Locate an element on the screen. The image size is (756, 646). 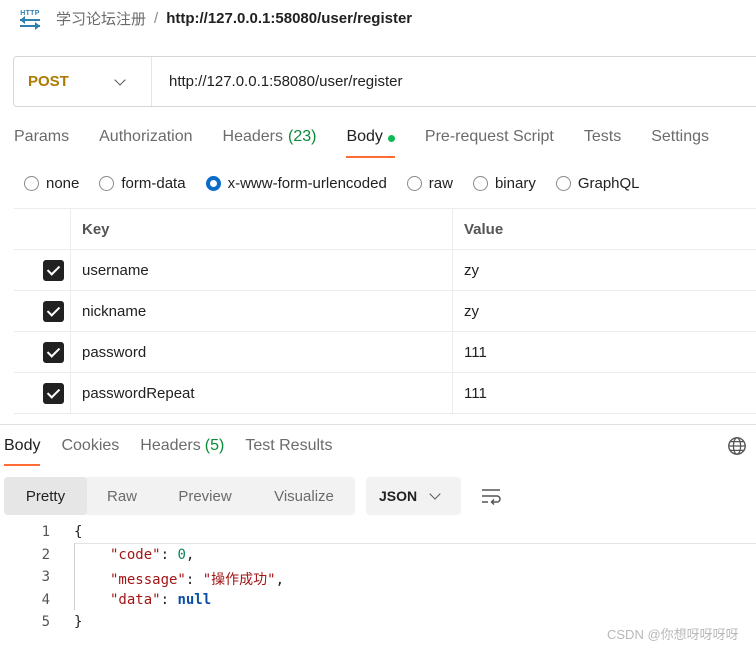
wrap-lines-icon is located at coordinates (491, 496).